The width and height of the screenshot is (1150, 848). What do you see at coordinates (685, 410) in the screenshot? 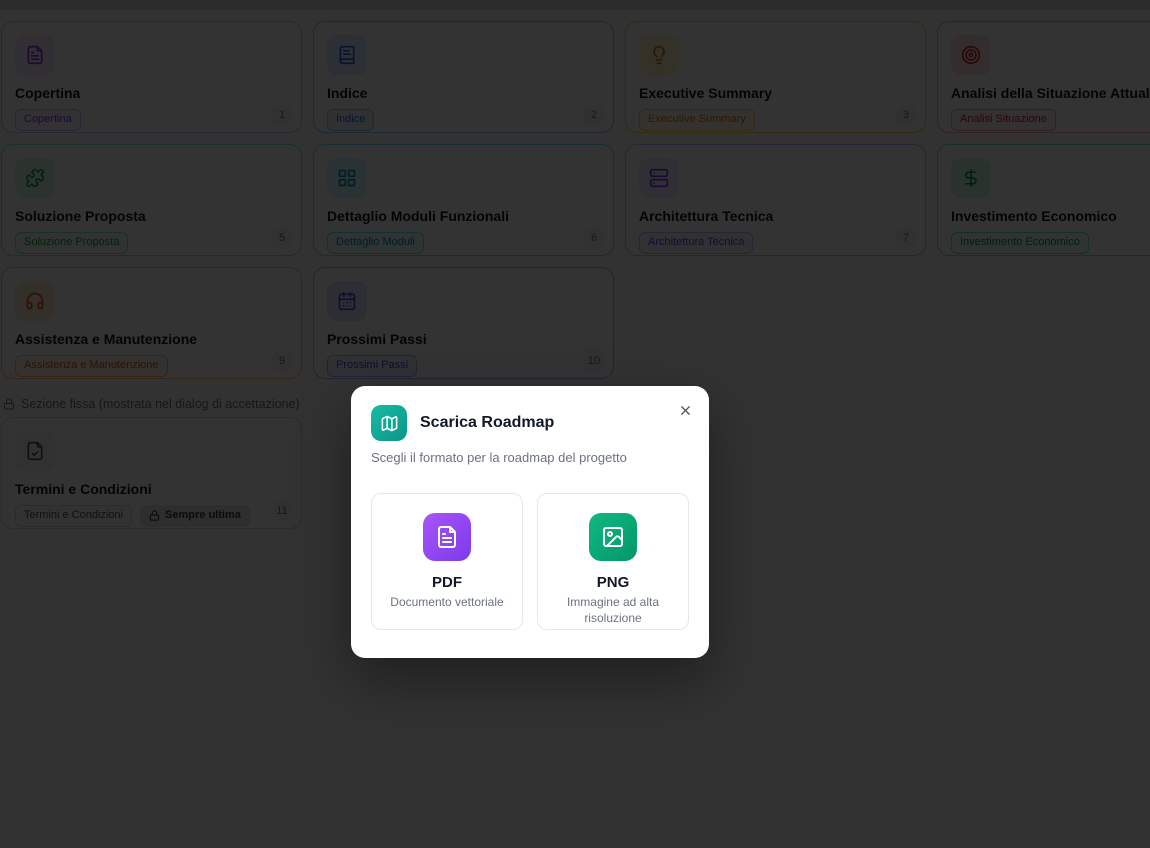
I see `close-icon` at bounding box center [685, 410].